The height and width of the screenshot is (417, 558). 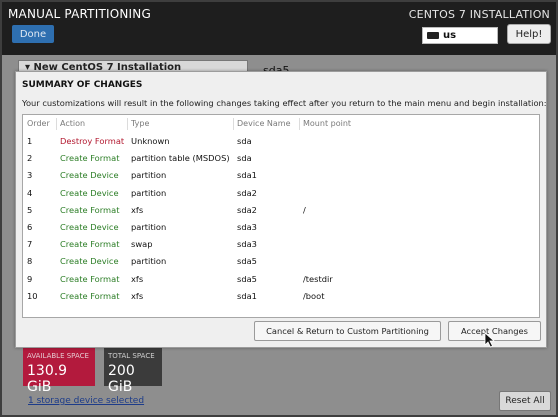 What do you see at coordinates (82, 85) in the screenshot?
I see `dialog-title: SUMMARY OF CHANGES` at bounding box center [82, 85].